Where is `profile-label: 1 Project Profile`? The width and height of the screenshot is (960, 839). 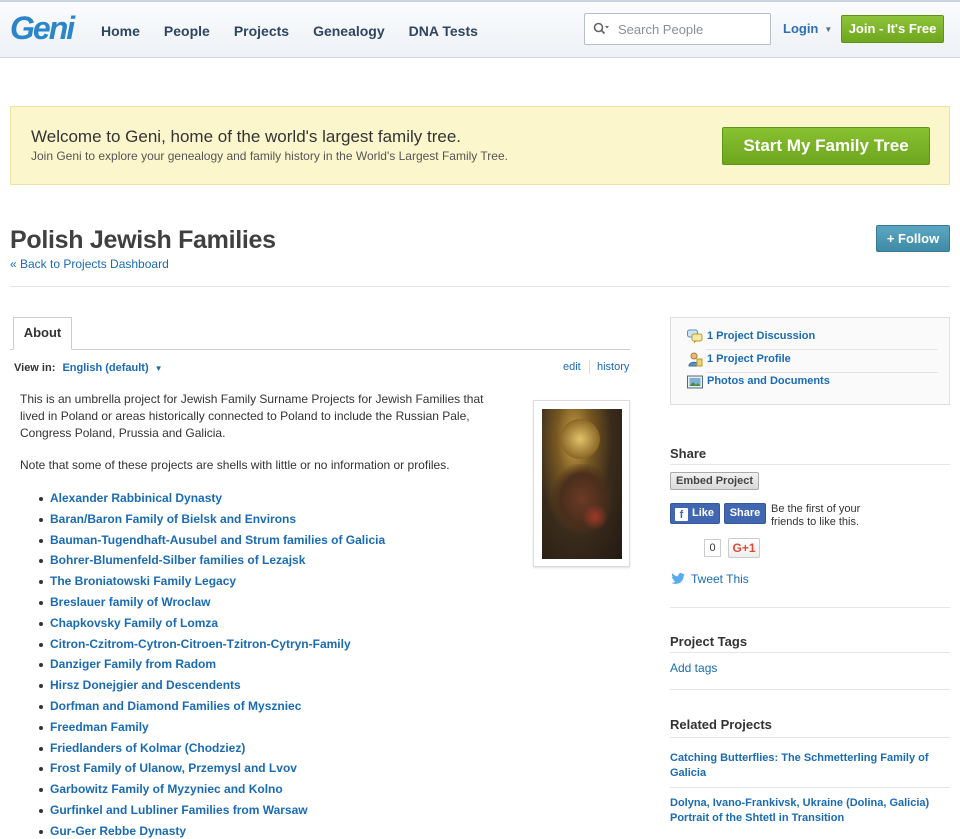
profile-label: 1 Project Profile is located at coordinates (749, 359).